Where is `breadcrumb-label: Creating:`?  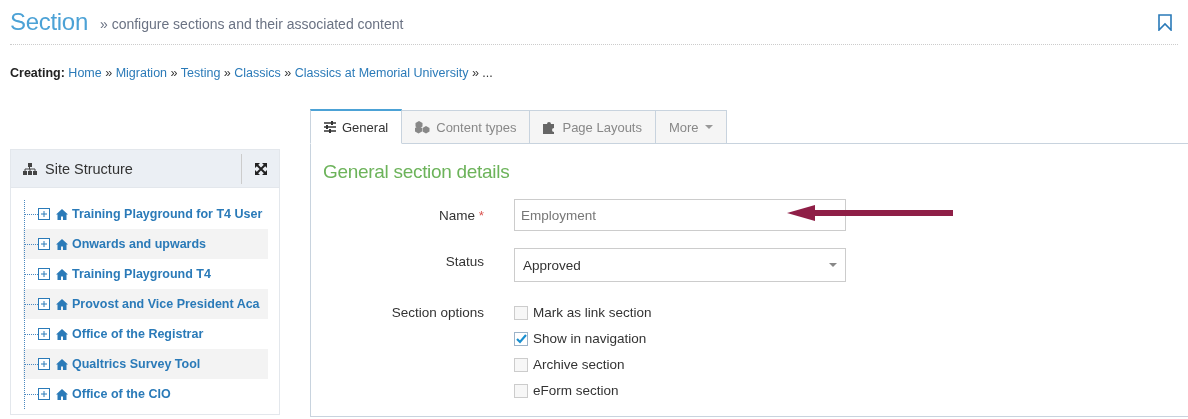
breadcrumb-label: Creating: is located at coordinates (37, 73).